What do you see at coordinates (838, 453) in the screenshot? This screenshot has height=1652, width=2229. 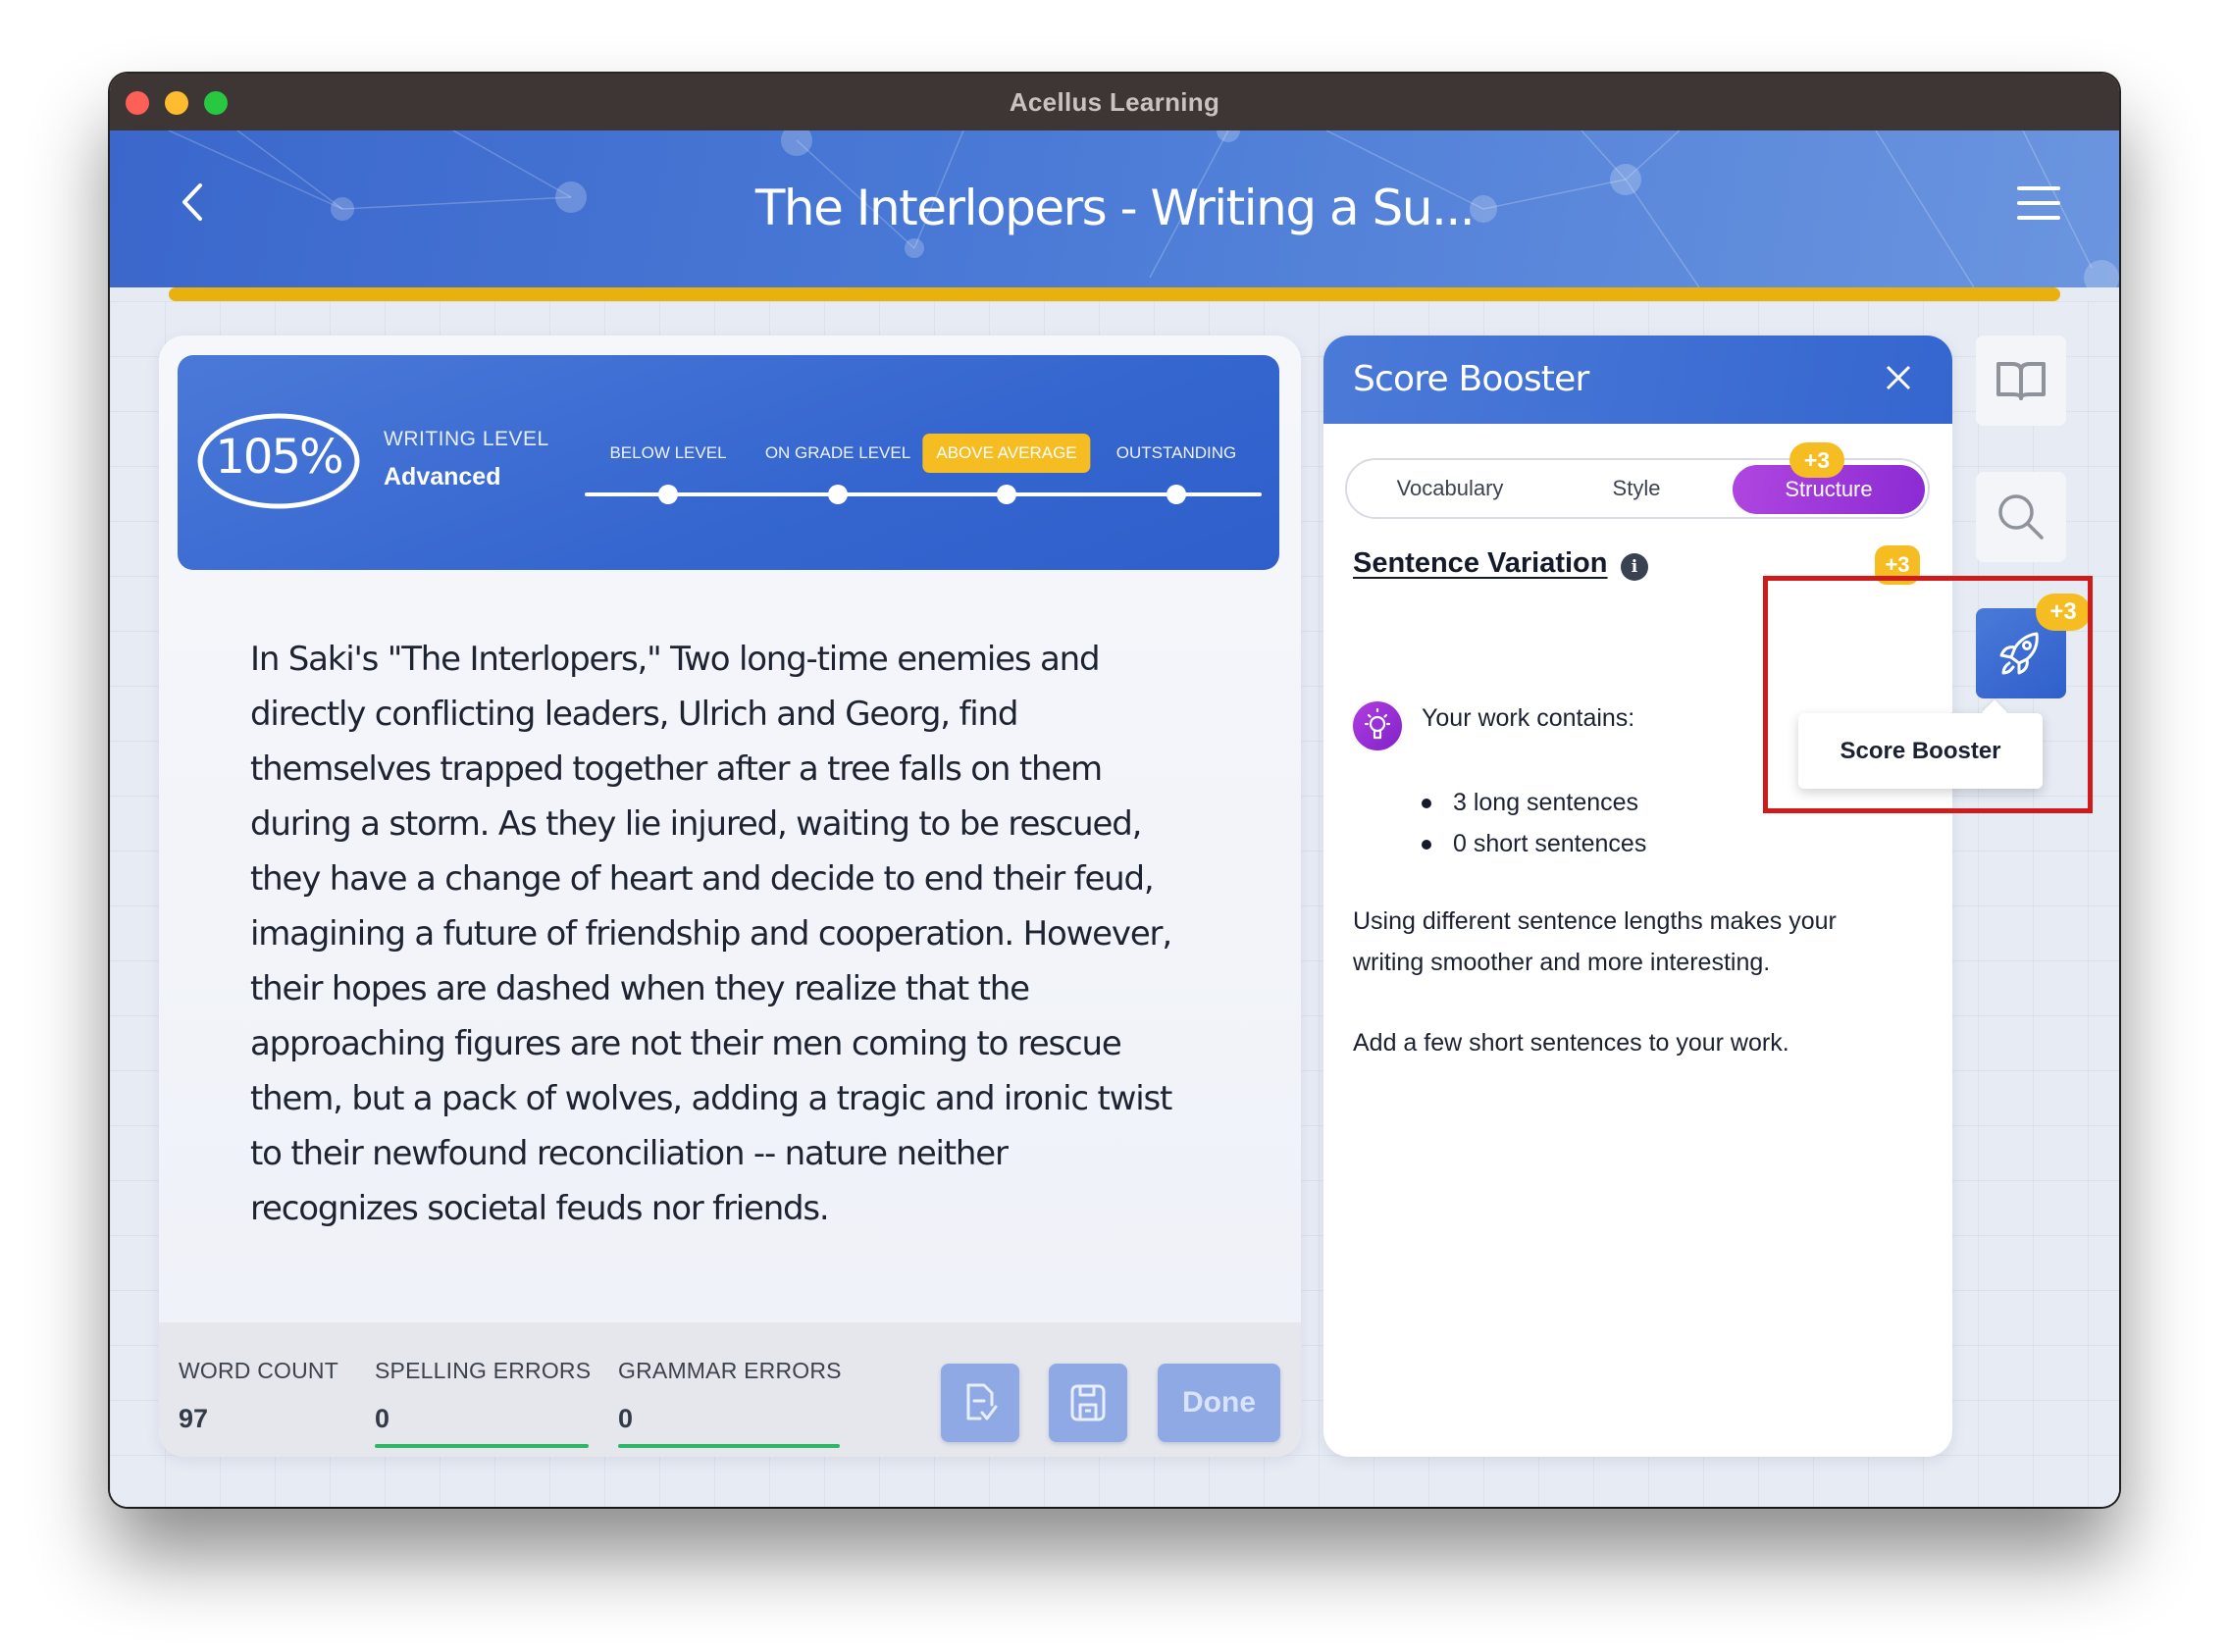 I see `level-on-grade: ON GRADE LEVEL` at bounding box center [838, 453].